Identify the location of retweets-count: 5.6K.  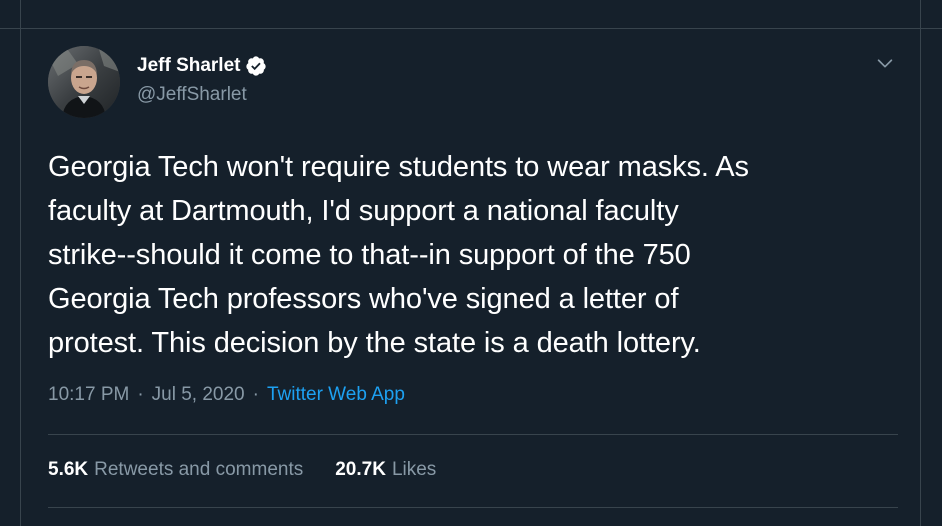
(68, 469).